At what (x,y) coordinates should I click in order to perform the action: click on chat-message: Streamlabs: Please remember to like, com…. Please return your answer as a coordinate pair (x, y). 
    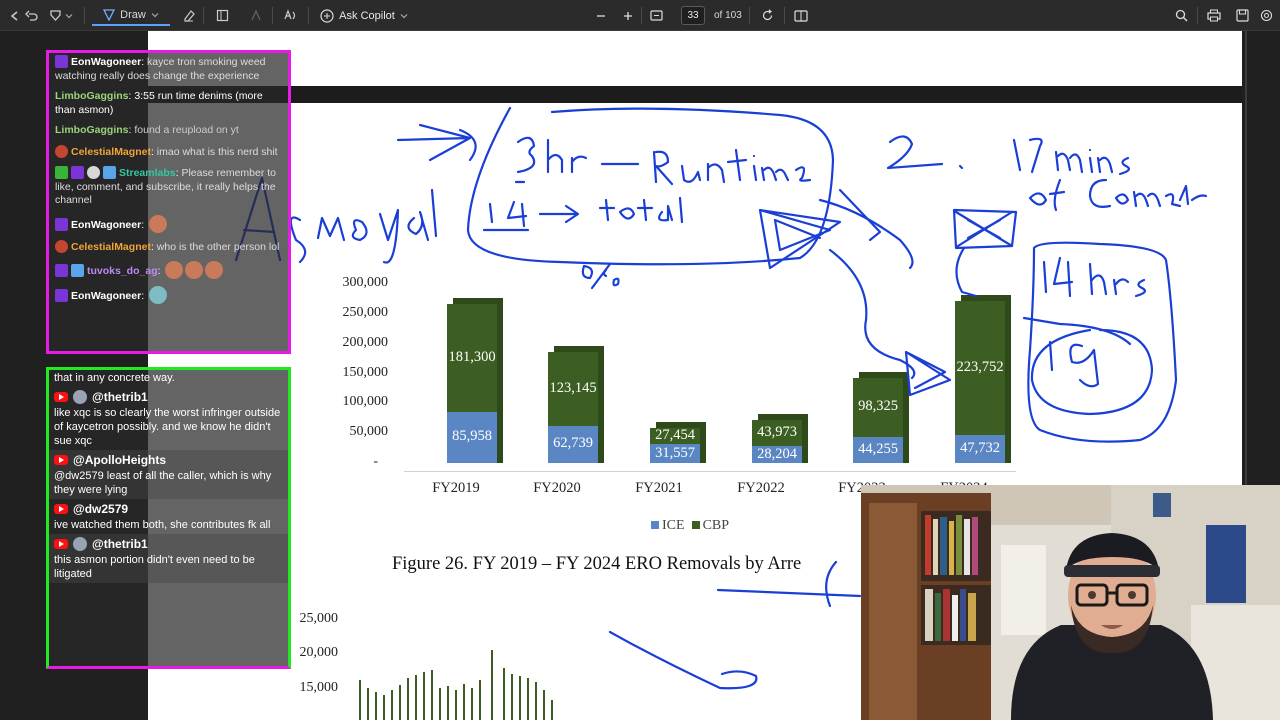
    Looking at the image, I should click on (166, 186).